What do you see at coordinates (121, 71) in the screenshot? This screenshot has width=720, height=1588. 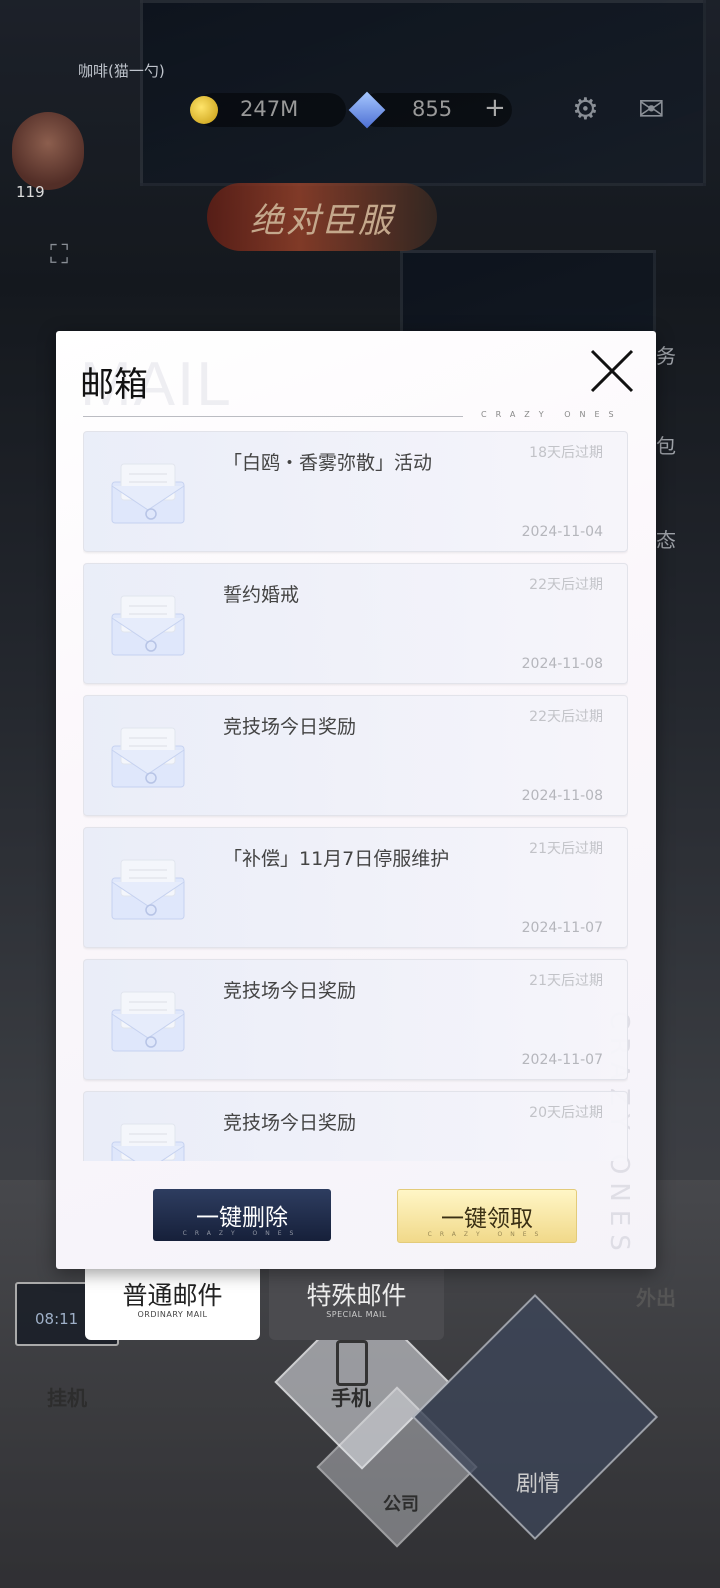 I see `player-name: 咖啡(猫一勺)` at bounding box center [121, 71].